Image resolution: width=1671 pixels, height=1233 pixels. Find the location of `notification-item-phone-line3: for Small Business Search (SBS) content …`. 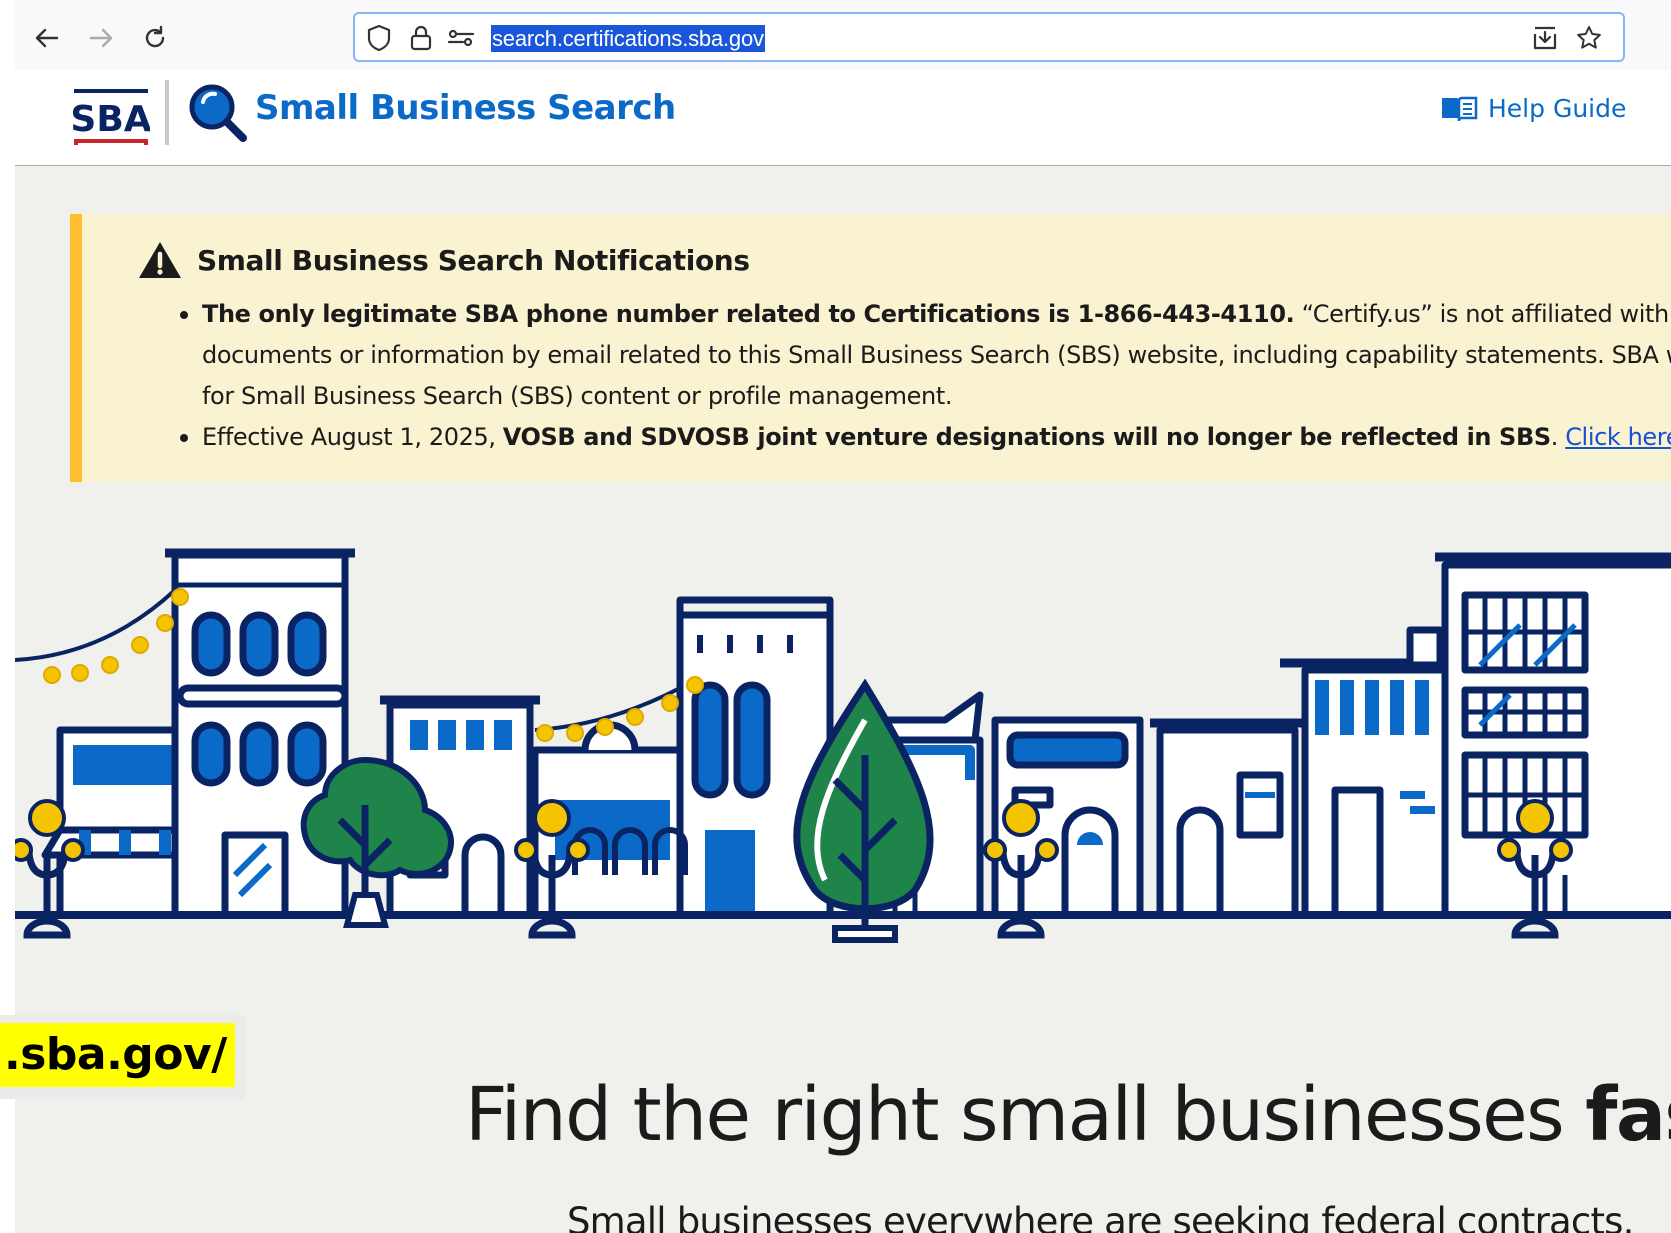

notification-item-phone-line3: for Small Business Search (SBS) content … is located at coordinates (936, 396).